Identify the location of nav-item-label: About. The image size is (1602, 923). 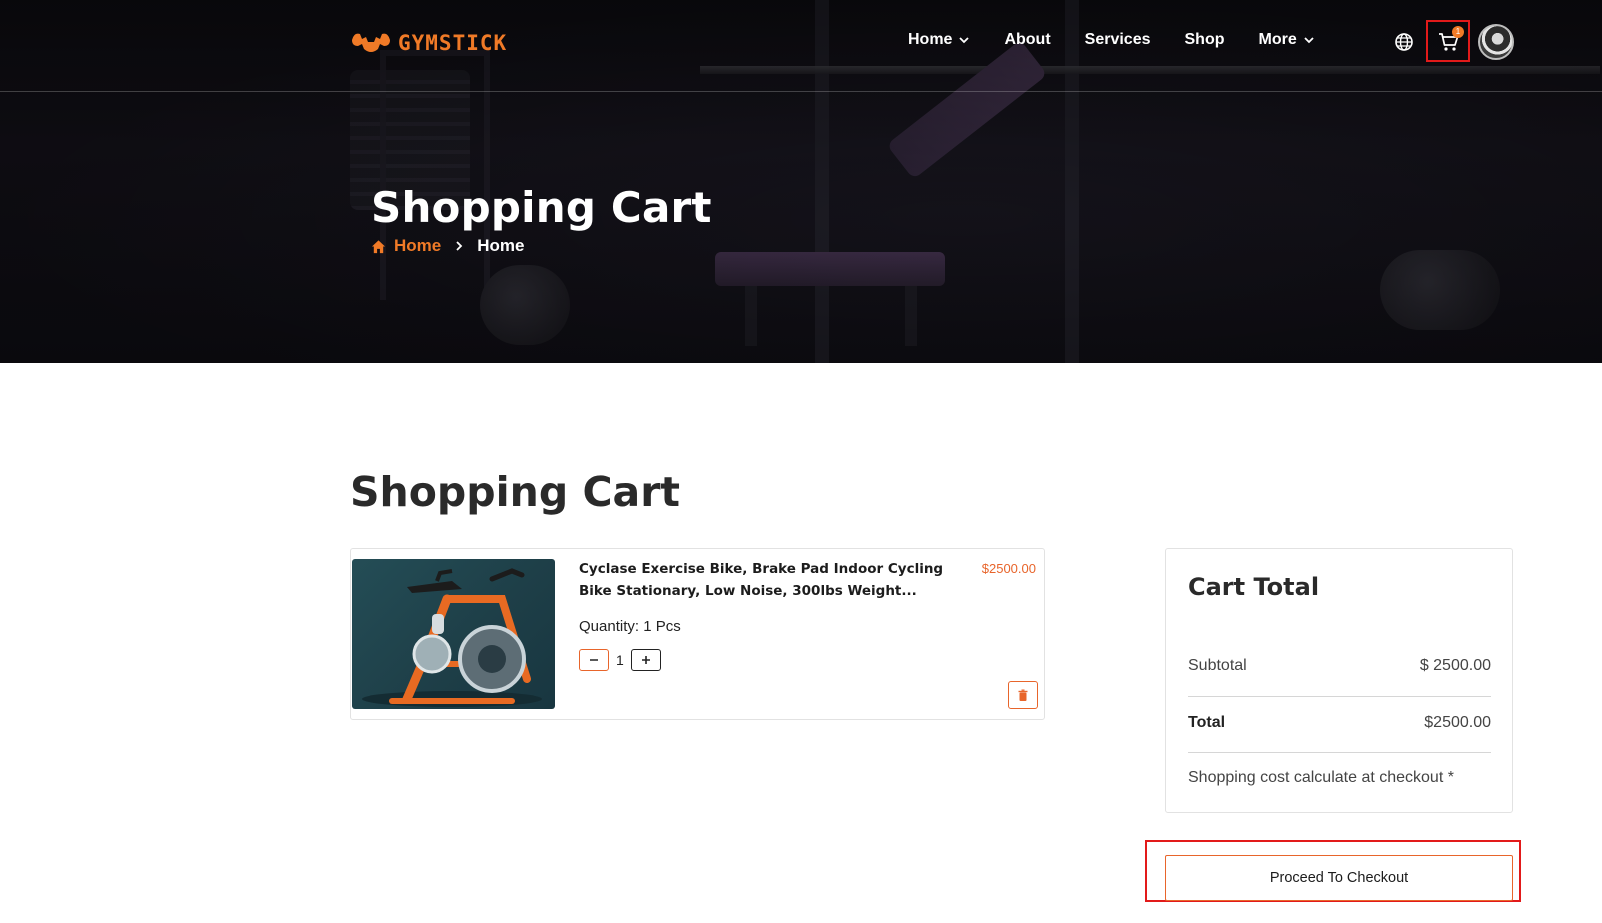
(1027, 39).